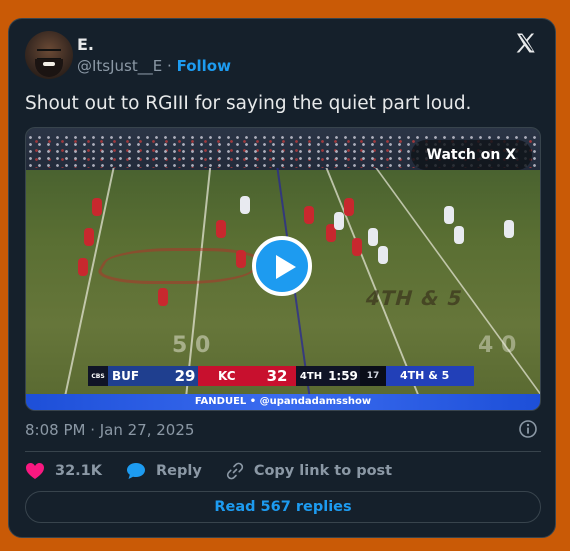  What do you see at coordinates (136, 471) in the screenshot?
I see `reply-icon` at bounding box center [136, 471].